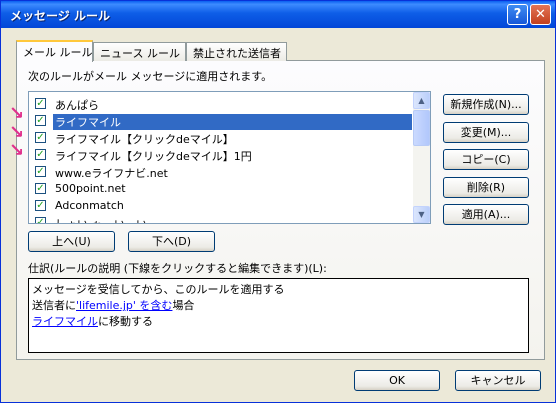 This screenshot has height=403, width=556. Describe the element at coordinates (153, 156) in the screenshot. I see `rule-label: ライフマイル【クリックdeマイル】1円` at that location.